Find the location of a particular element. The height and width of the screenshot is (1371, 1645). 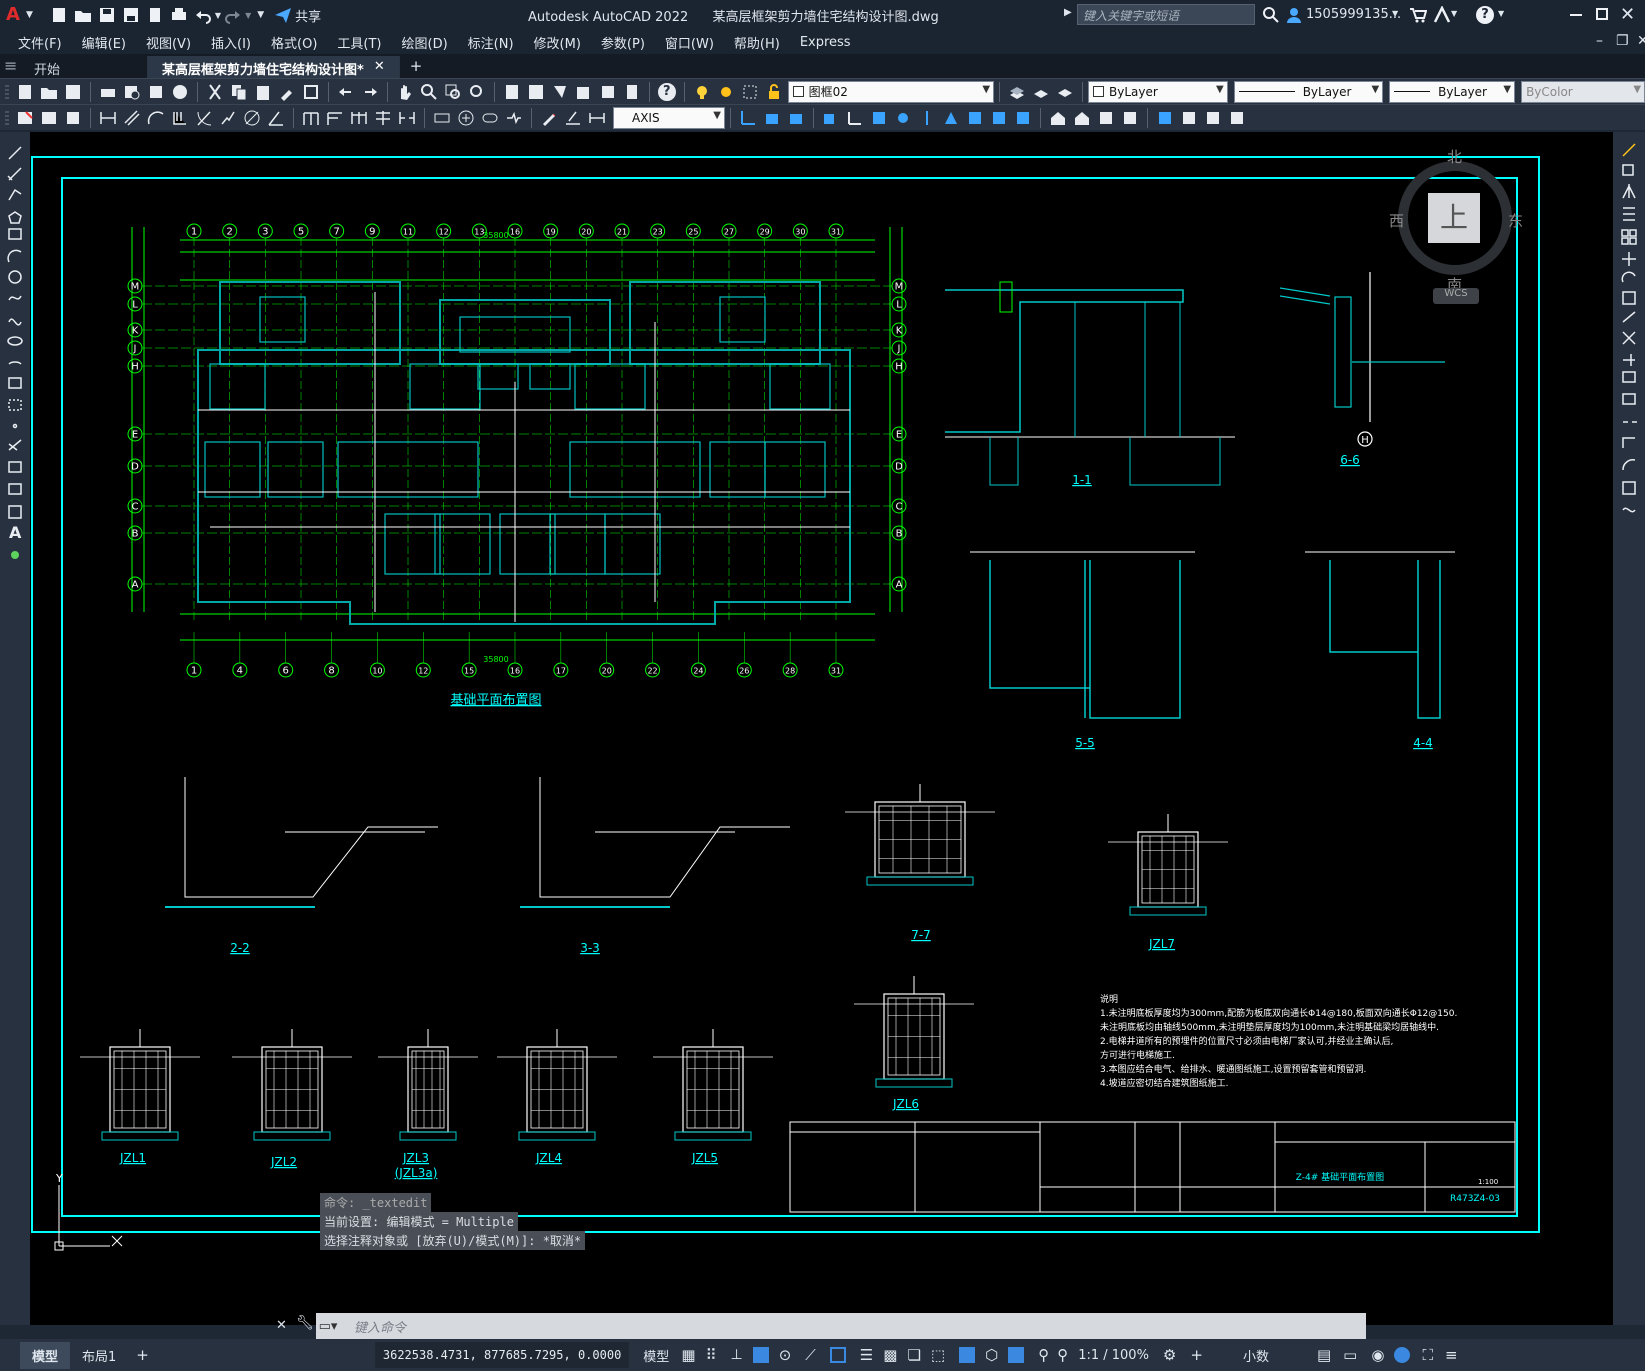

zoom-realtime-icon is located at coordinates (429, 92).